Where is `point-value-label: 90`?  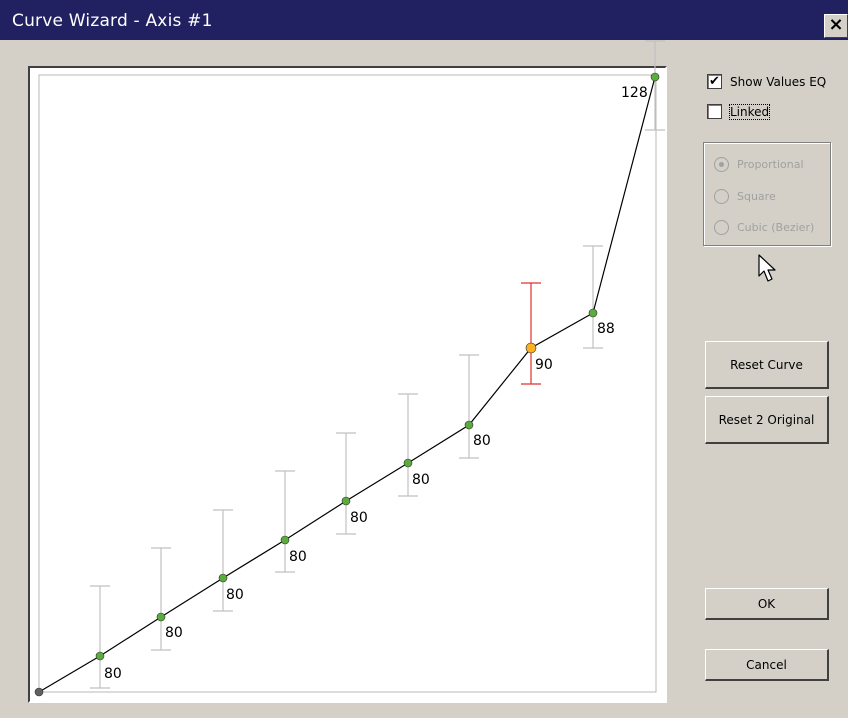
point-value-label: 90 is located at coordinates (544, 365).